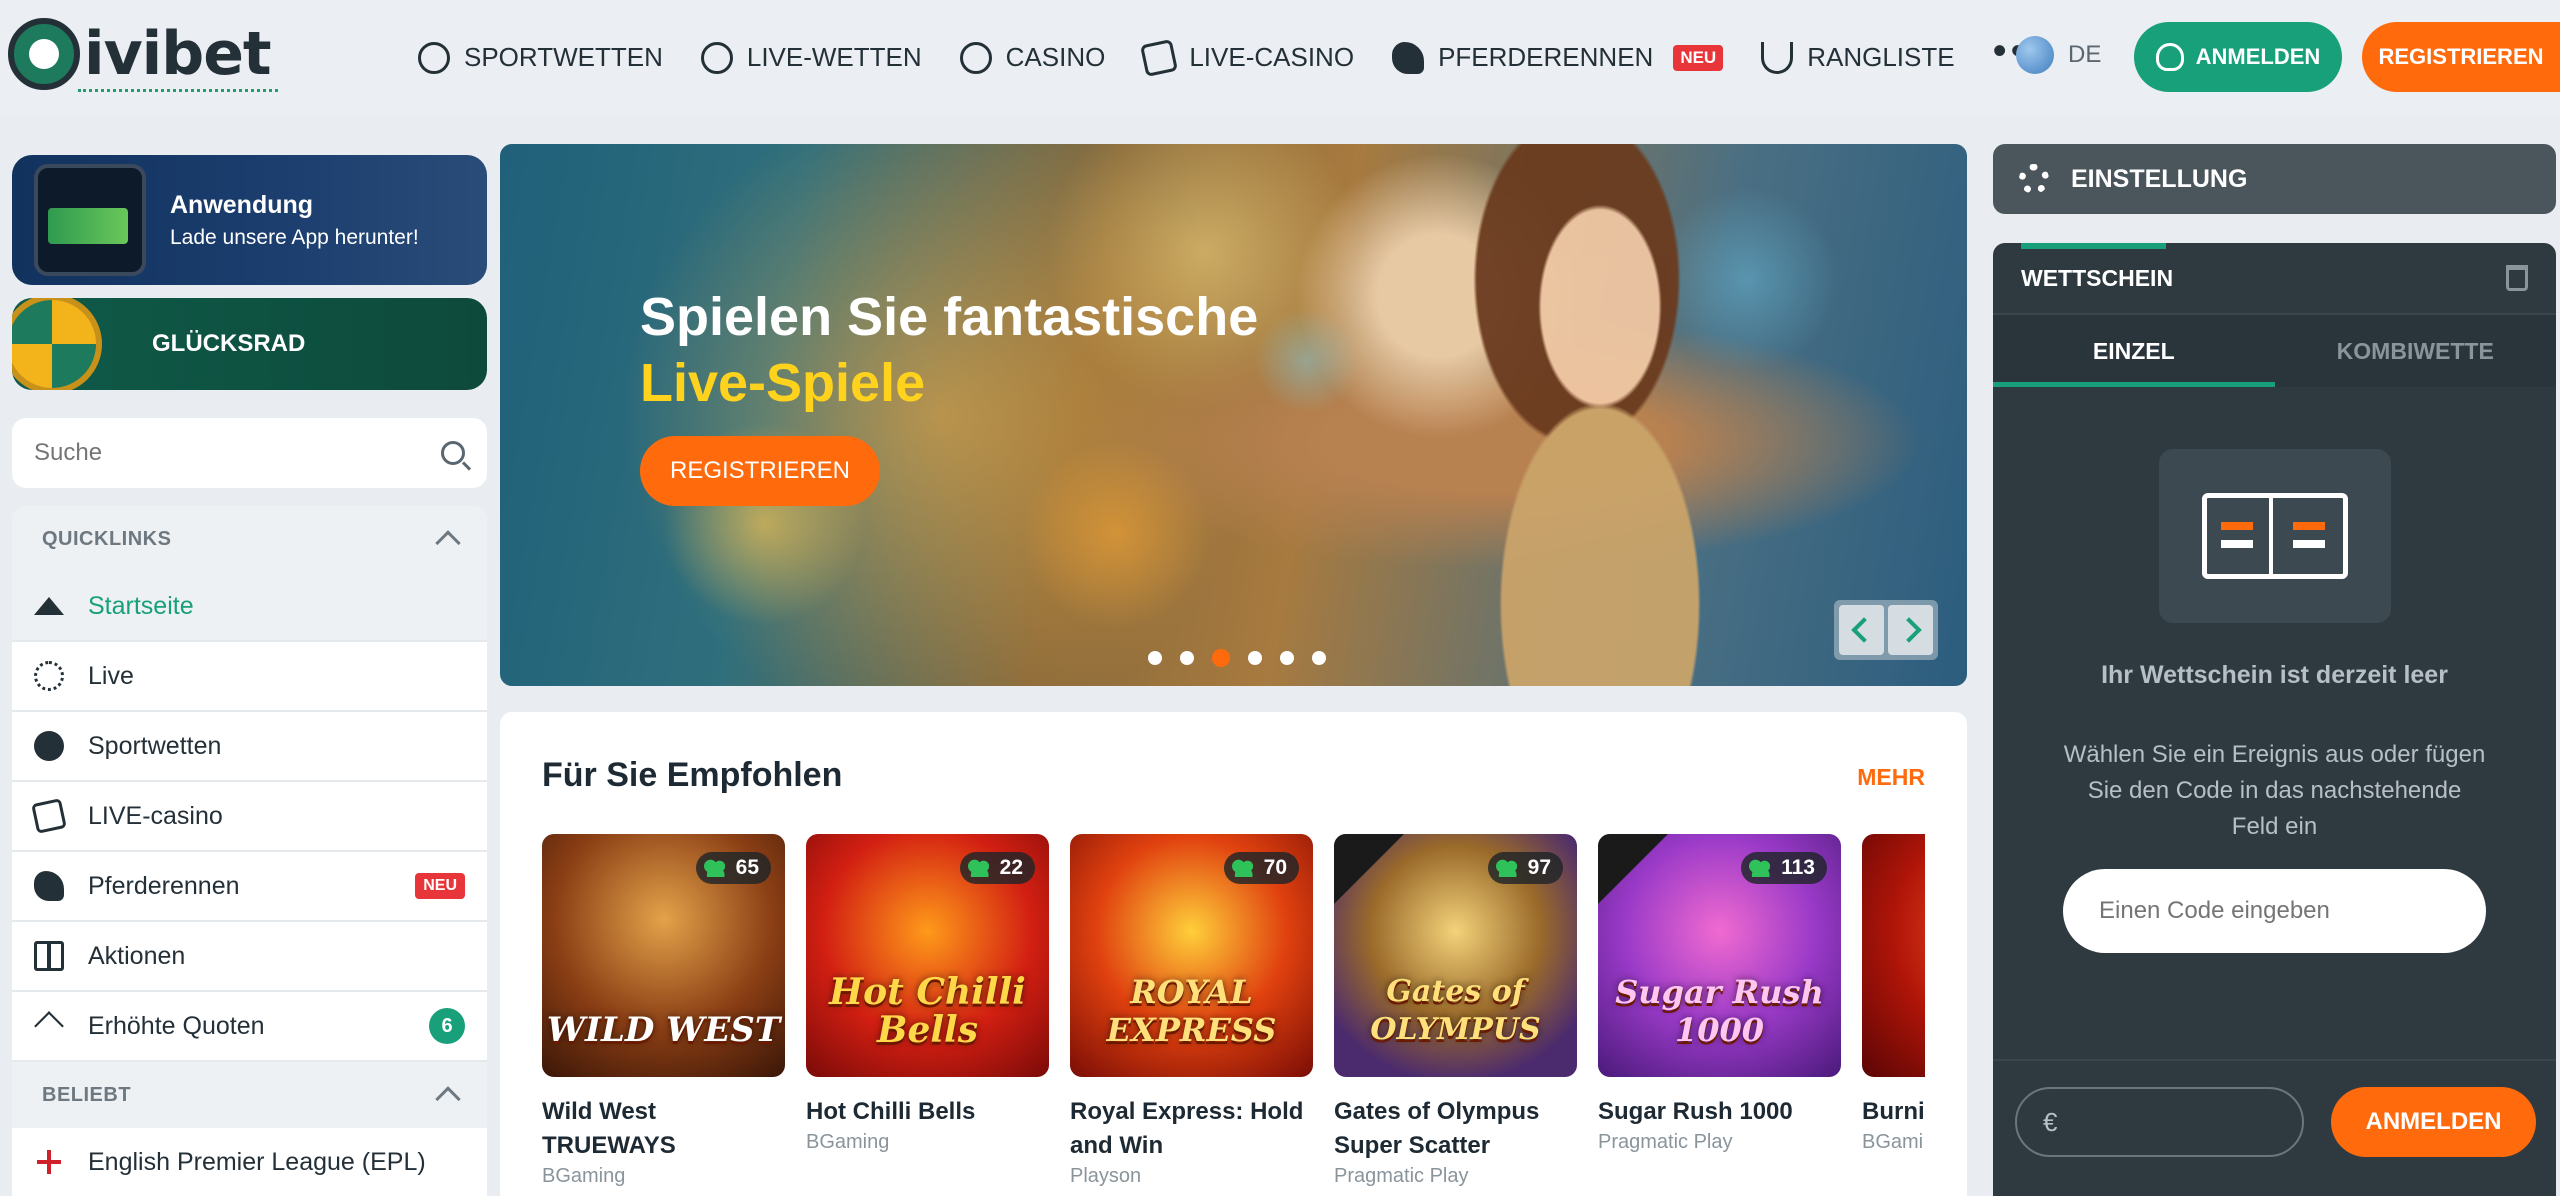 Image resolution: width=2560 pixels, height=1196 pixels. I want to click on hero-highlight: Live-Spiele, so click(783, 383).